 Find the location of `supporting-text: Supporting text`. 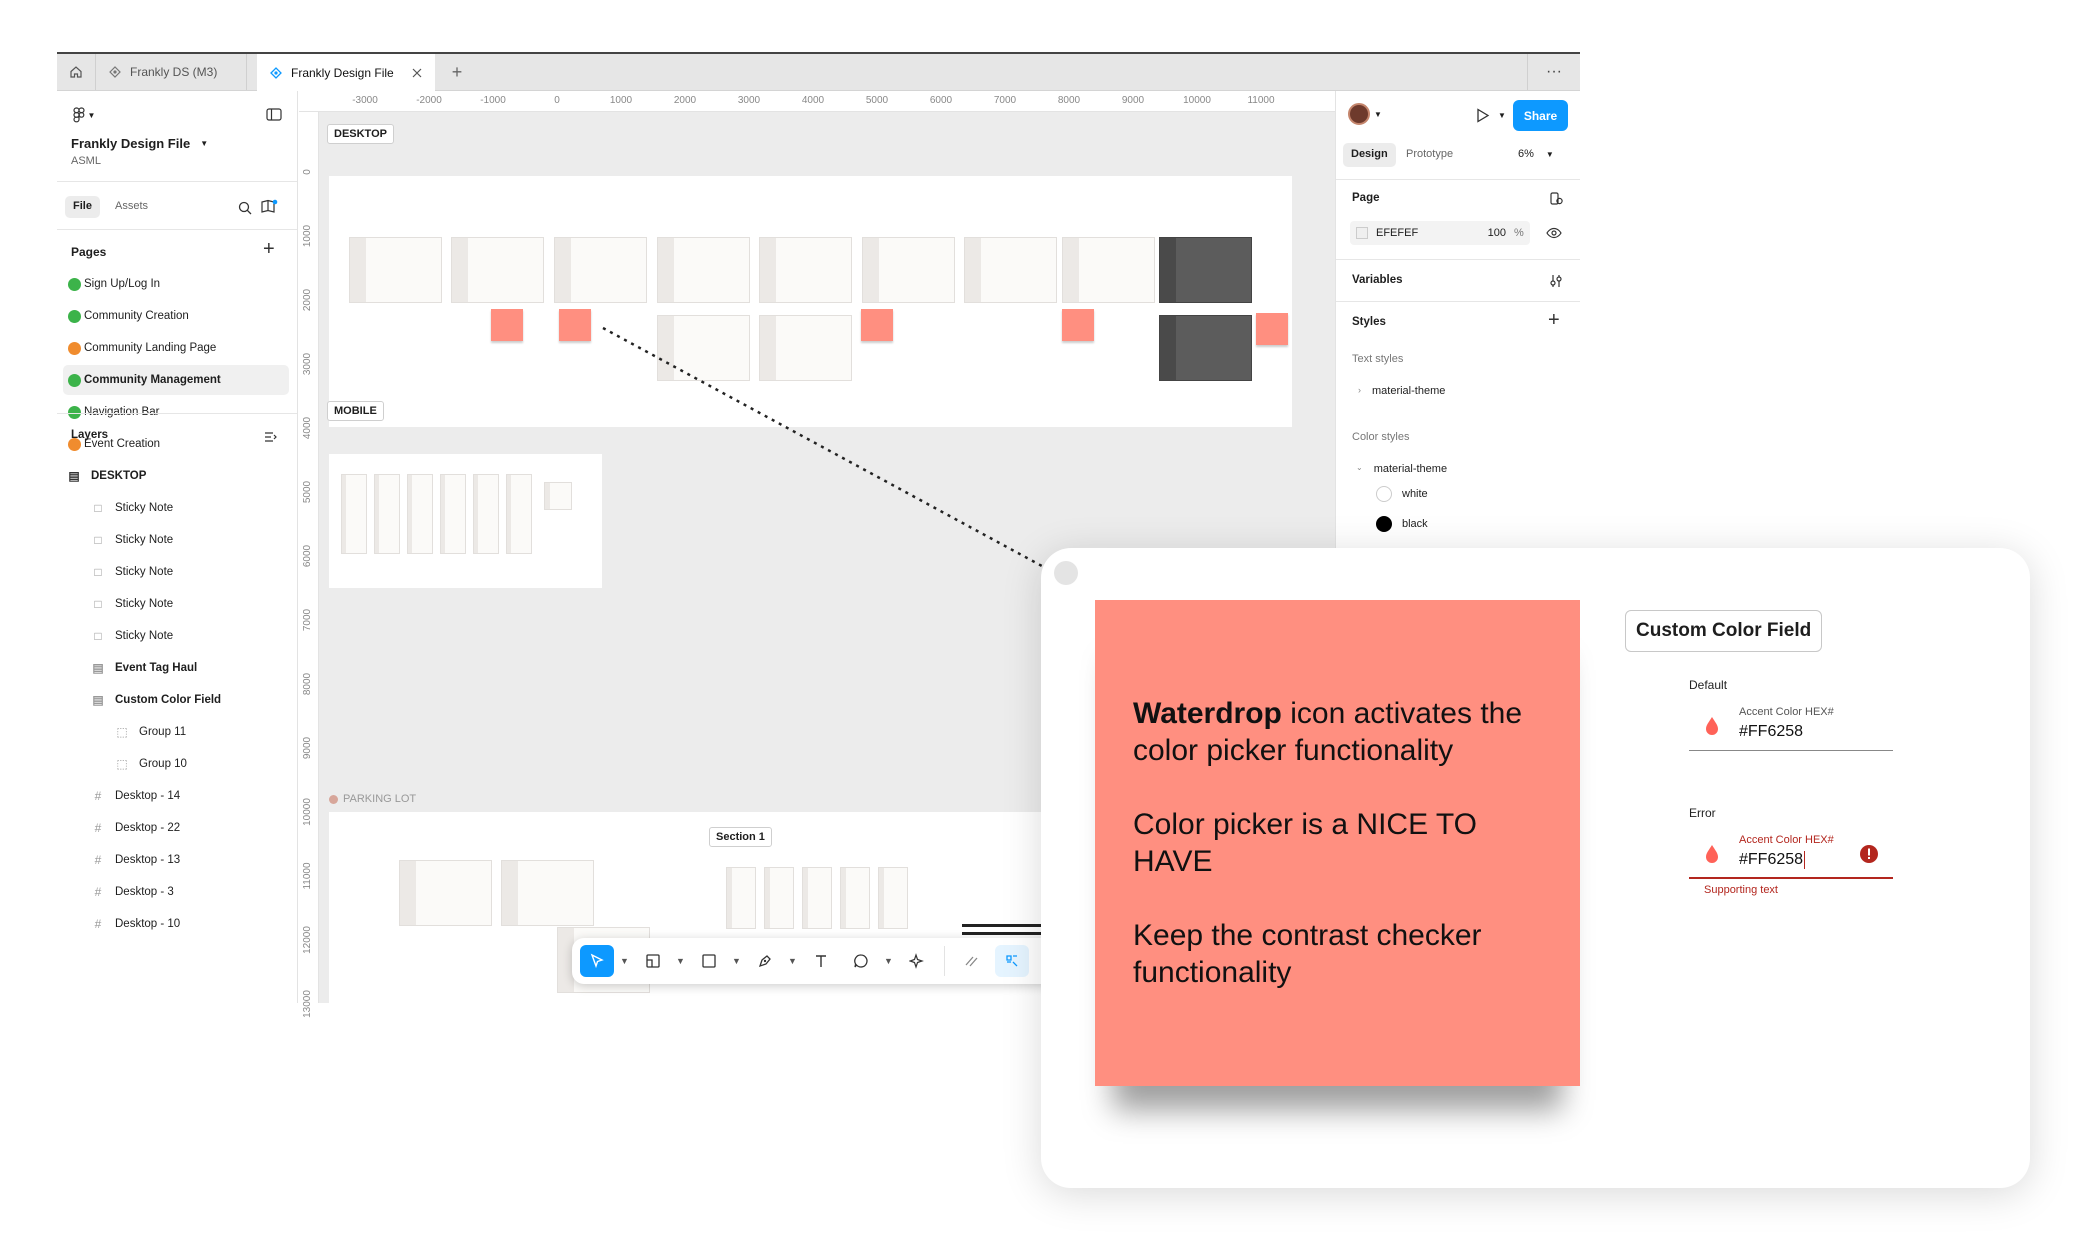

supporting-text: Supporting text is located at coordinates (1741, 890).